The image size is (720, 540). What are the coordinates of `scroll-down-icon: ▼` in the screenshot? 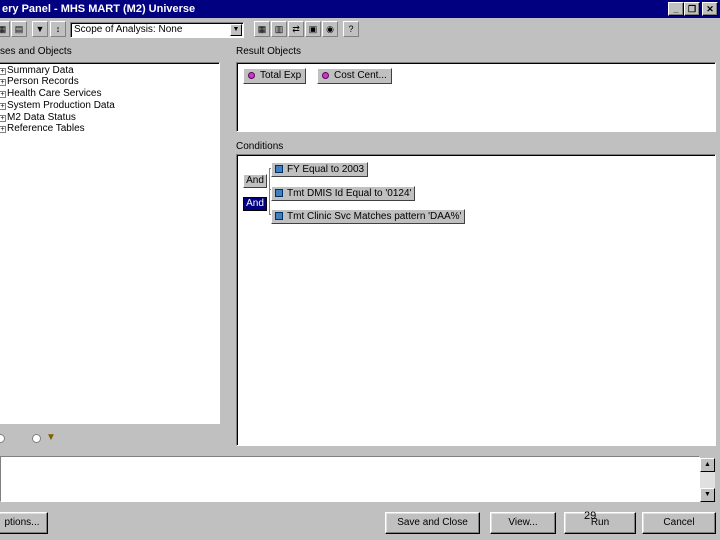 It's located at (707, 495).